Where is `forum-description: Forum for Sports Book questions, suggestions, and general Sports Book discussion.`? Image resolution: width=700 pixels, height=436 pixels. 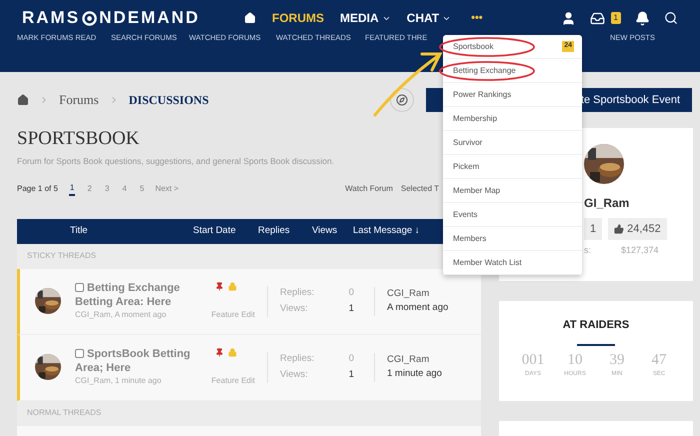 forum-description: Forum for Sports Book questions, suggestions, and general Sports Book discussion. is located at coordinates (175, 161).